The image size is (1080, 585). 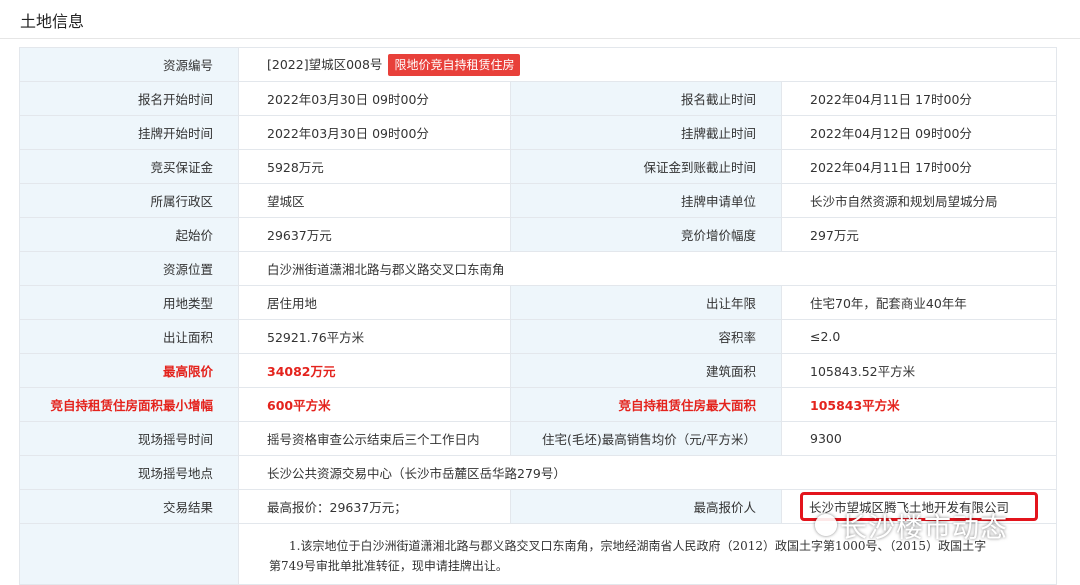 What do you see at coordinates (855, 405) in the screenshot?
I see `field-value-text: 105843平方米` at bounding box center [855, 405].